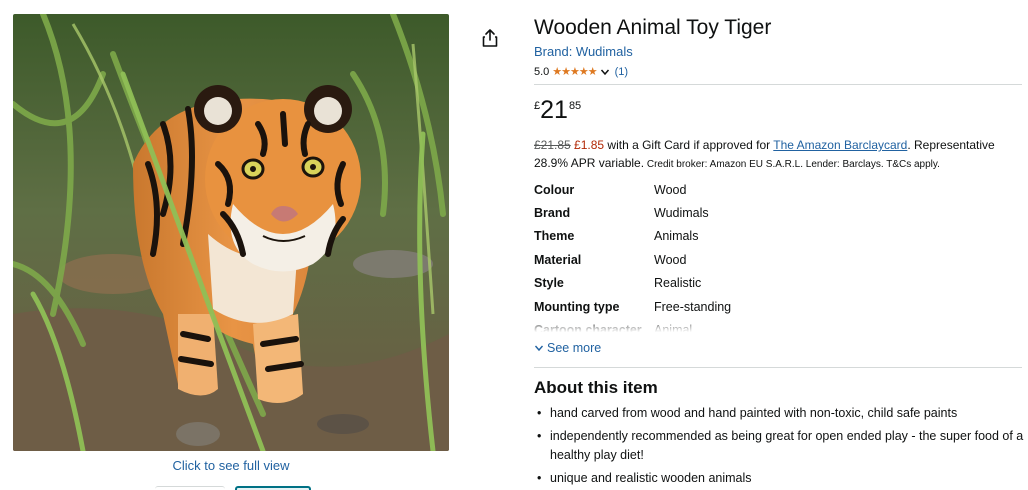 The width and height of the screenshot is (1028, 490). What do you see at coordinates (190, 488) in the screenshot?
I see `thumbnail` at bounding box center [190, 488].